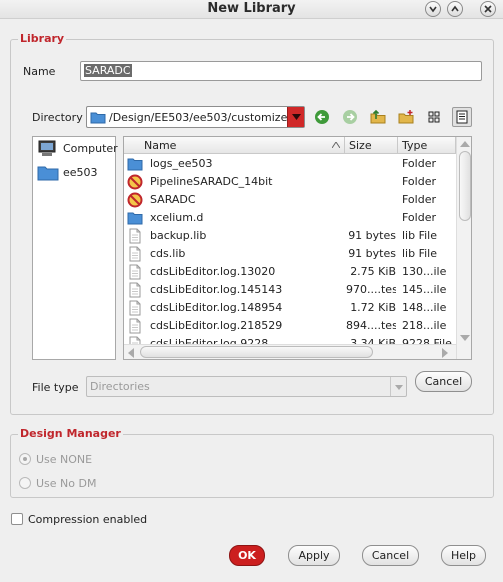 This screenshot has height=582, width=503. I want to click on detail-view-button, so click(462, 117).